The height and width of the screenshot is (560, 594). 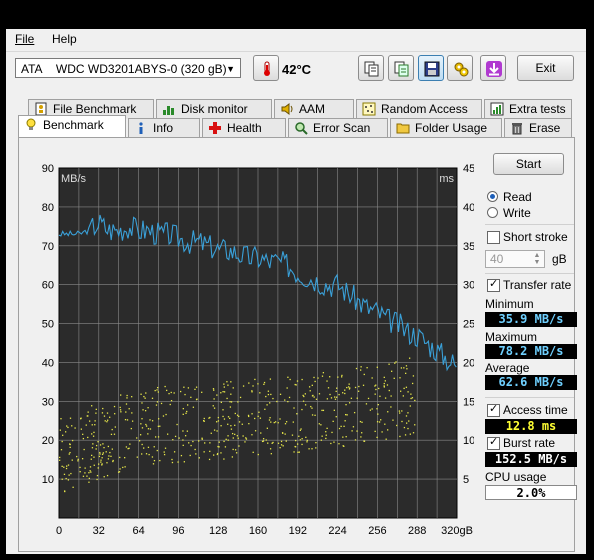 What do you see at coordinates (48, 363) in the screenshot?
I see `y-tick-label-left: 40` at bounding box center [48, 363].